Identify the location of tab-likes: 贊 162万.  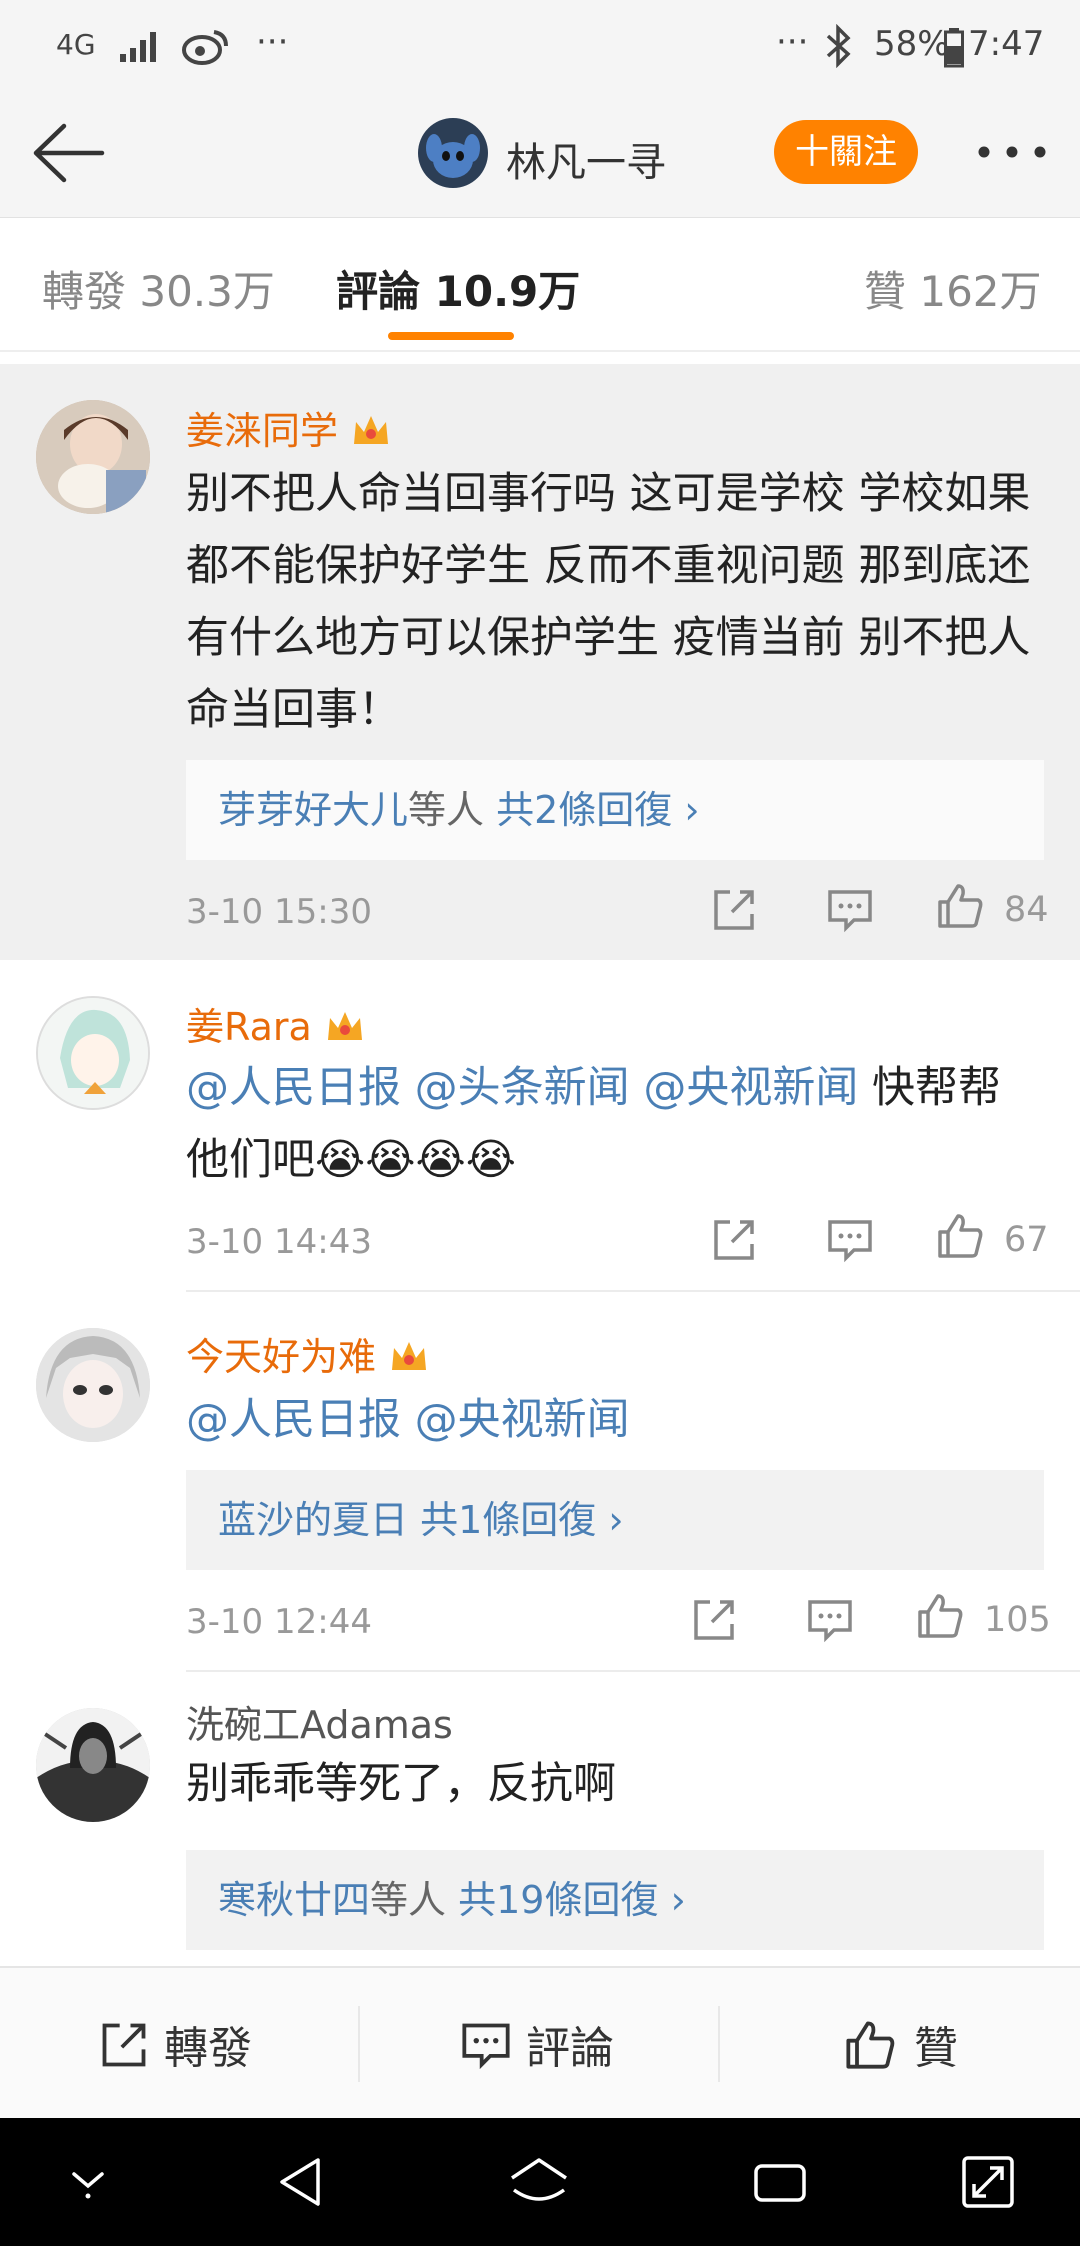
(953, 288).